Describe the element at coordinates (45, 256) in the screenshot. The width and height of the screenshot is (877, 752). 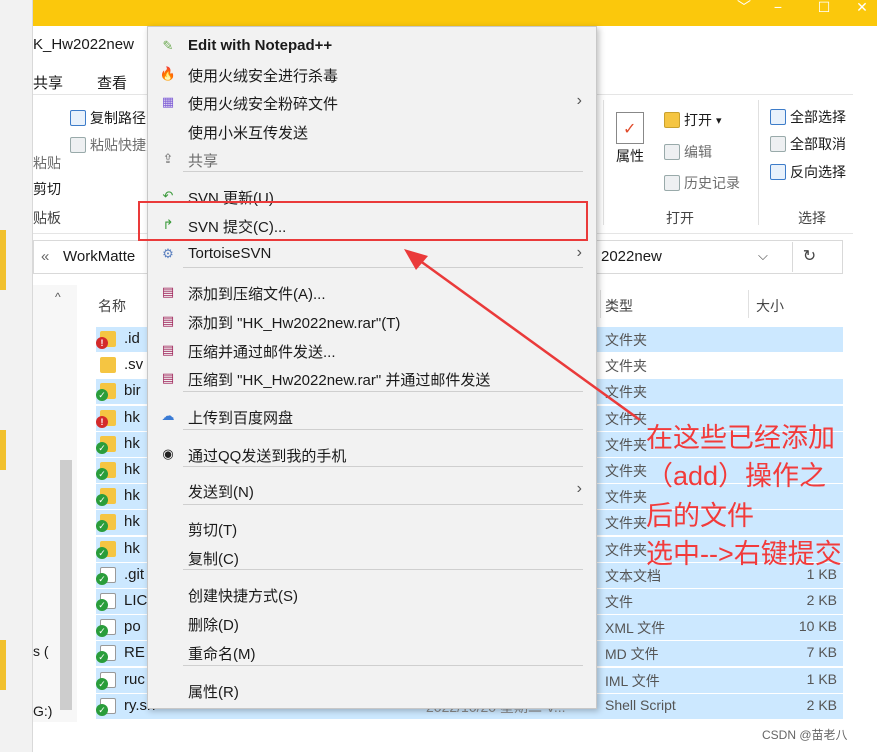
I see `breadcrumb-overflow-icon: «` at that location.